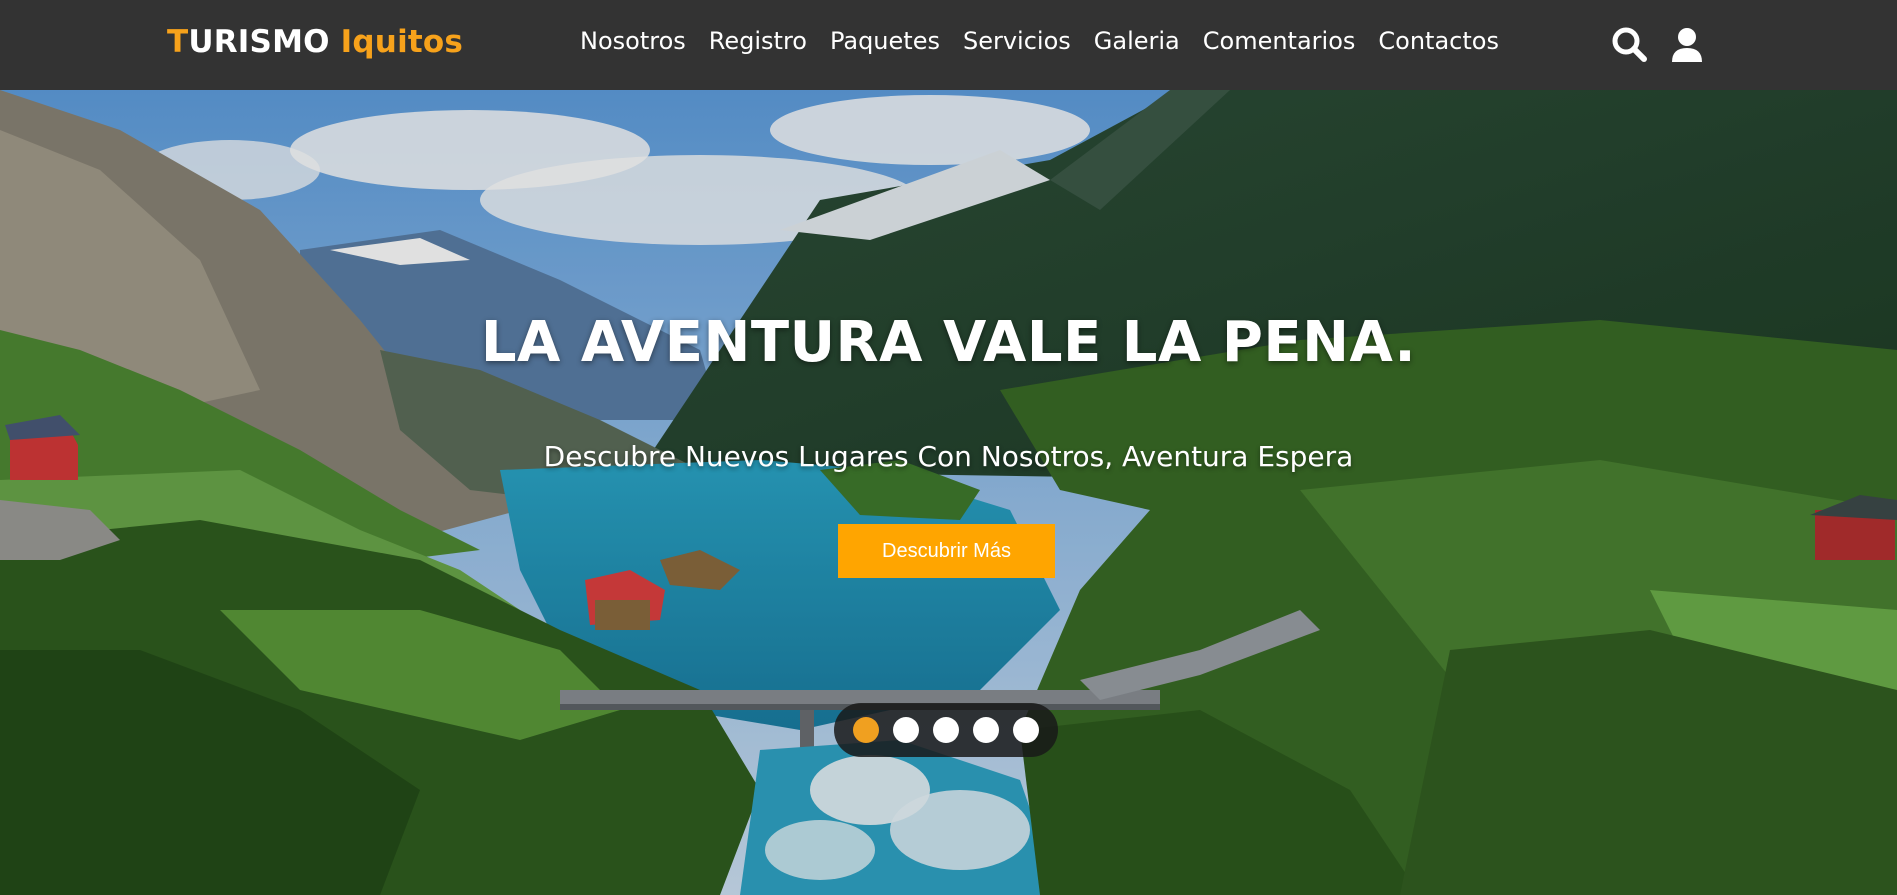 The height and width of the screenshot is (895, 1897). Describe the element at coordinates (402, 42) in the screenshot. I see `brand-highlight: Iquitos` at that location.